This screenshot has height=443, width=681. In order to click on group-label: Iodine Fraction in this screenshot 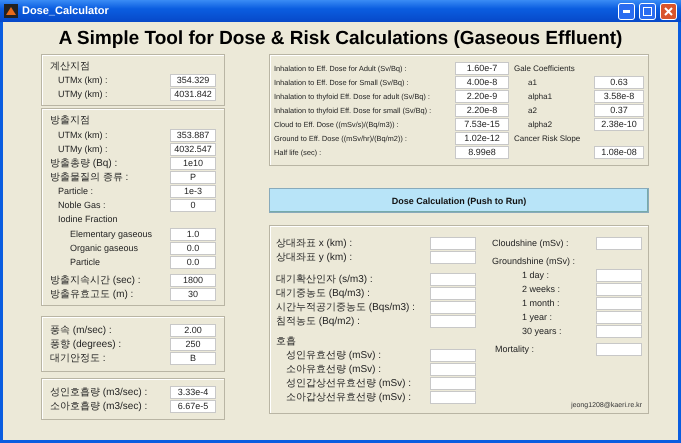, I will do `click(88, 219)`.